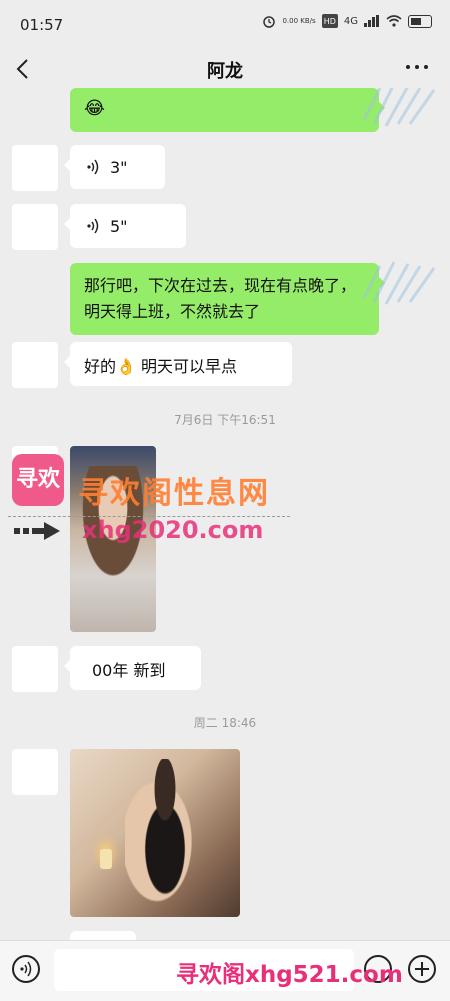 The image size is (450, 1001). Describe the element at coordinates (119, 167) in the screenshot. I see `voice-duration: 3"` at that location.